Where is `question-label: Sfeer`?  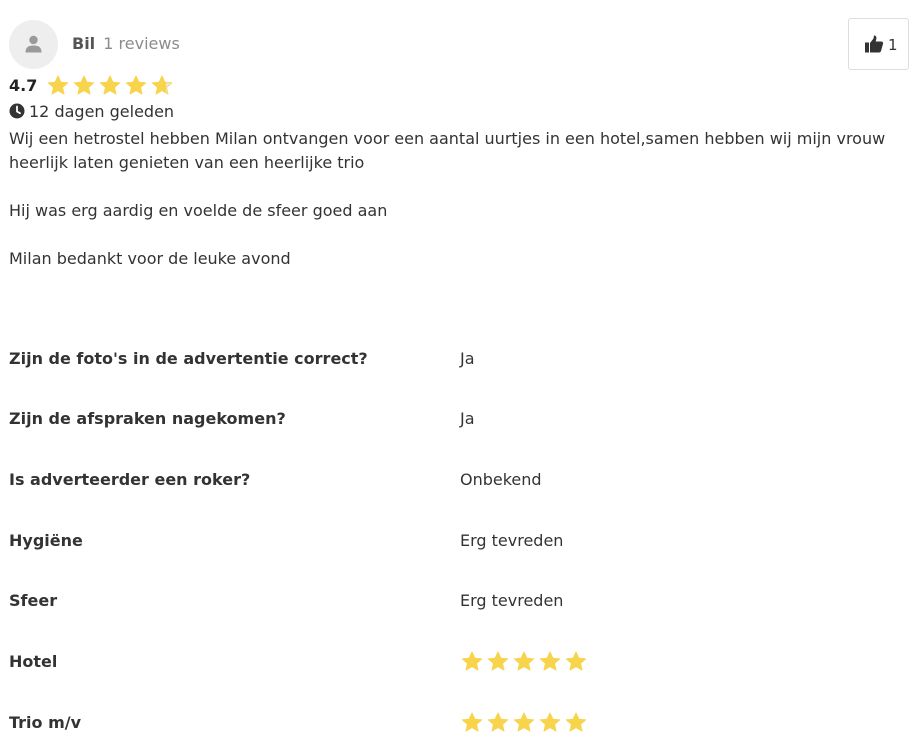
question-label: Sfeer is located at coordinates (33, 600).